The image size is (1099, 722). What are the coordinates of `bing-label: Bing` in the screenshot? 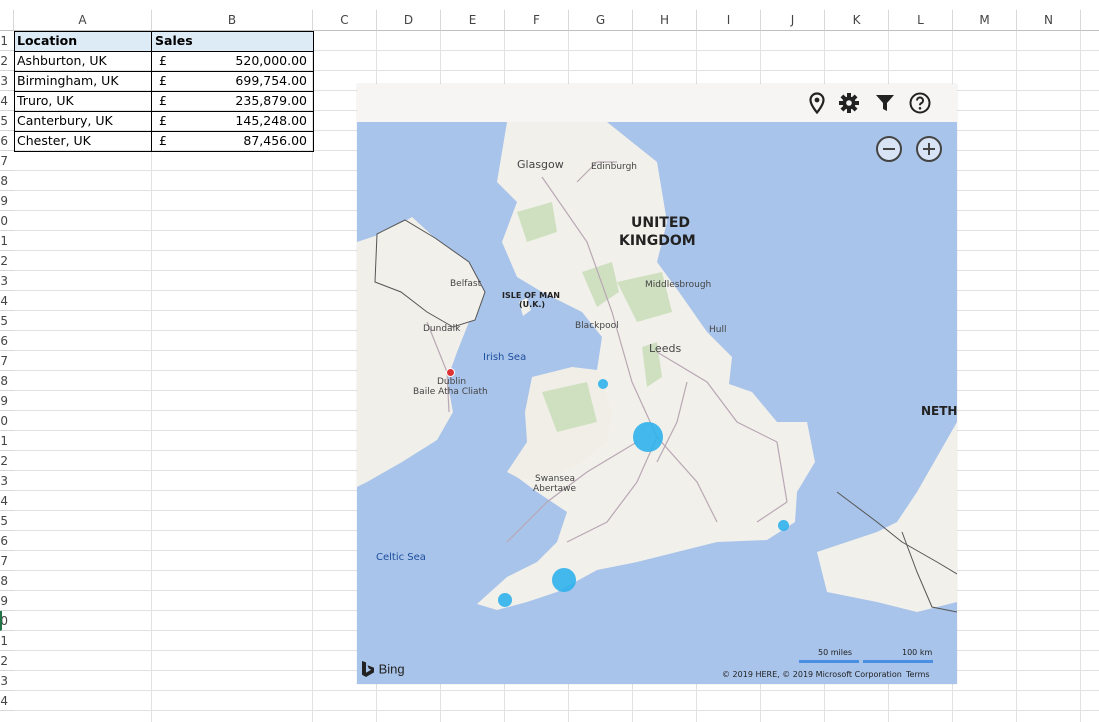 It's located at (391, 669).